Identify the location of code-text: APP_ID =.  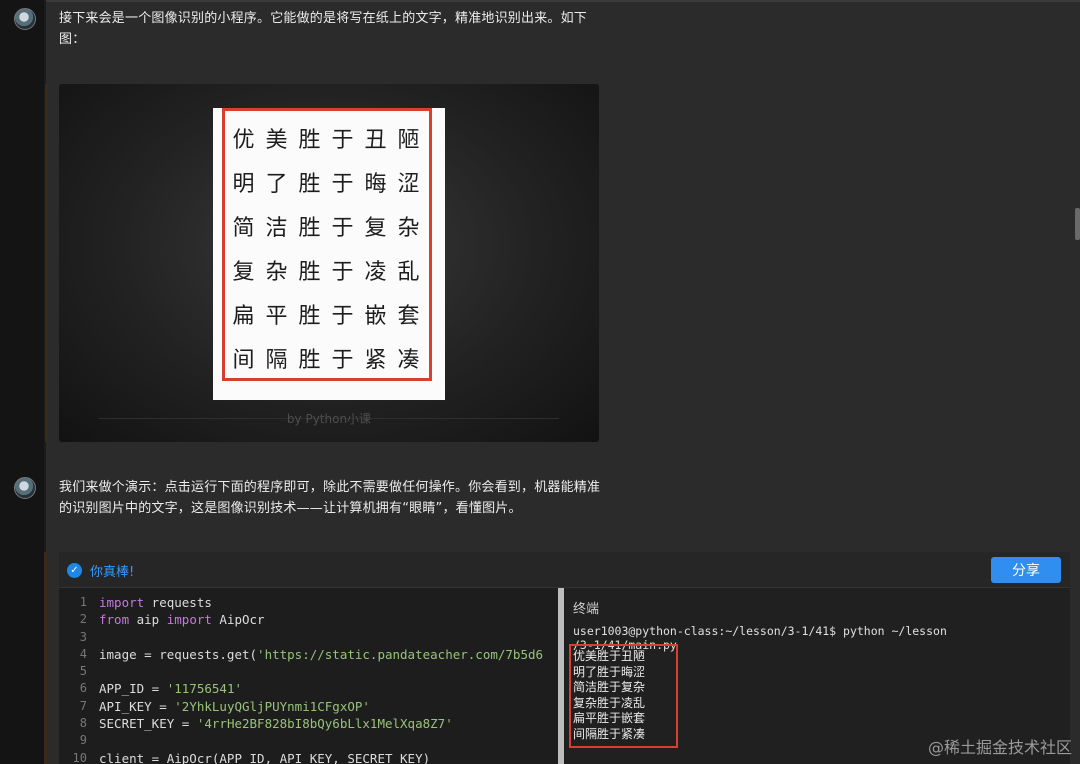
(133, 689).